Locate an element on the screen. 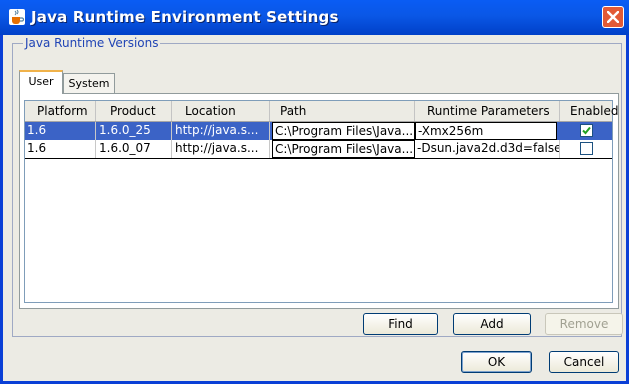  ok-button: OK is located at coordinates (496, 362).